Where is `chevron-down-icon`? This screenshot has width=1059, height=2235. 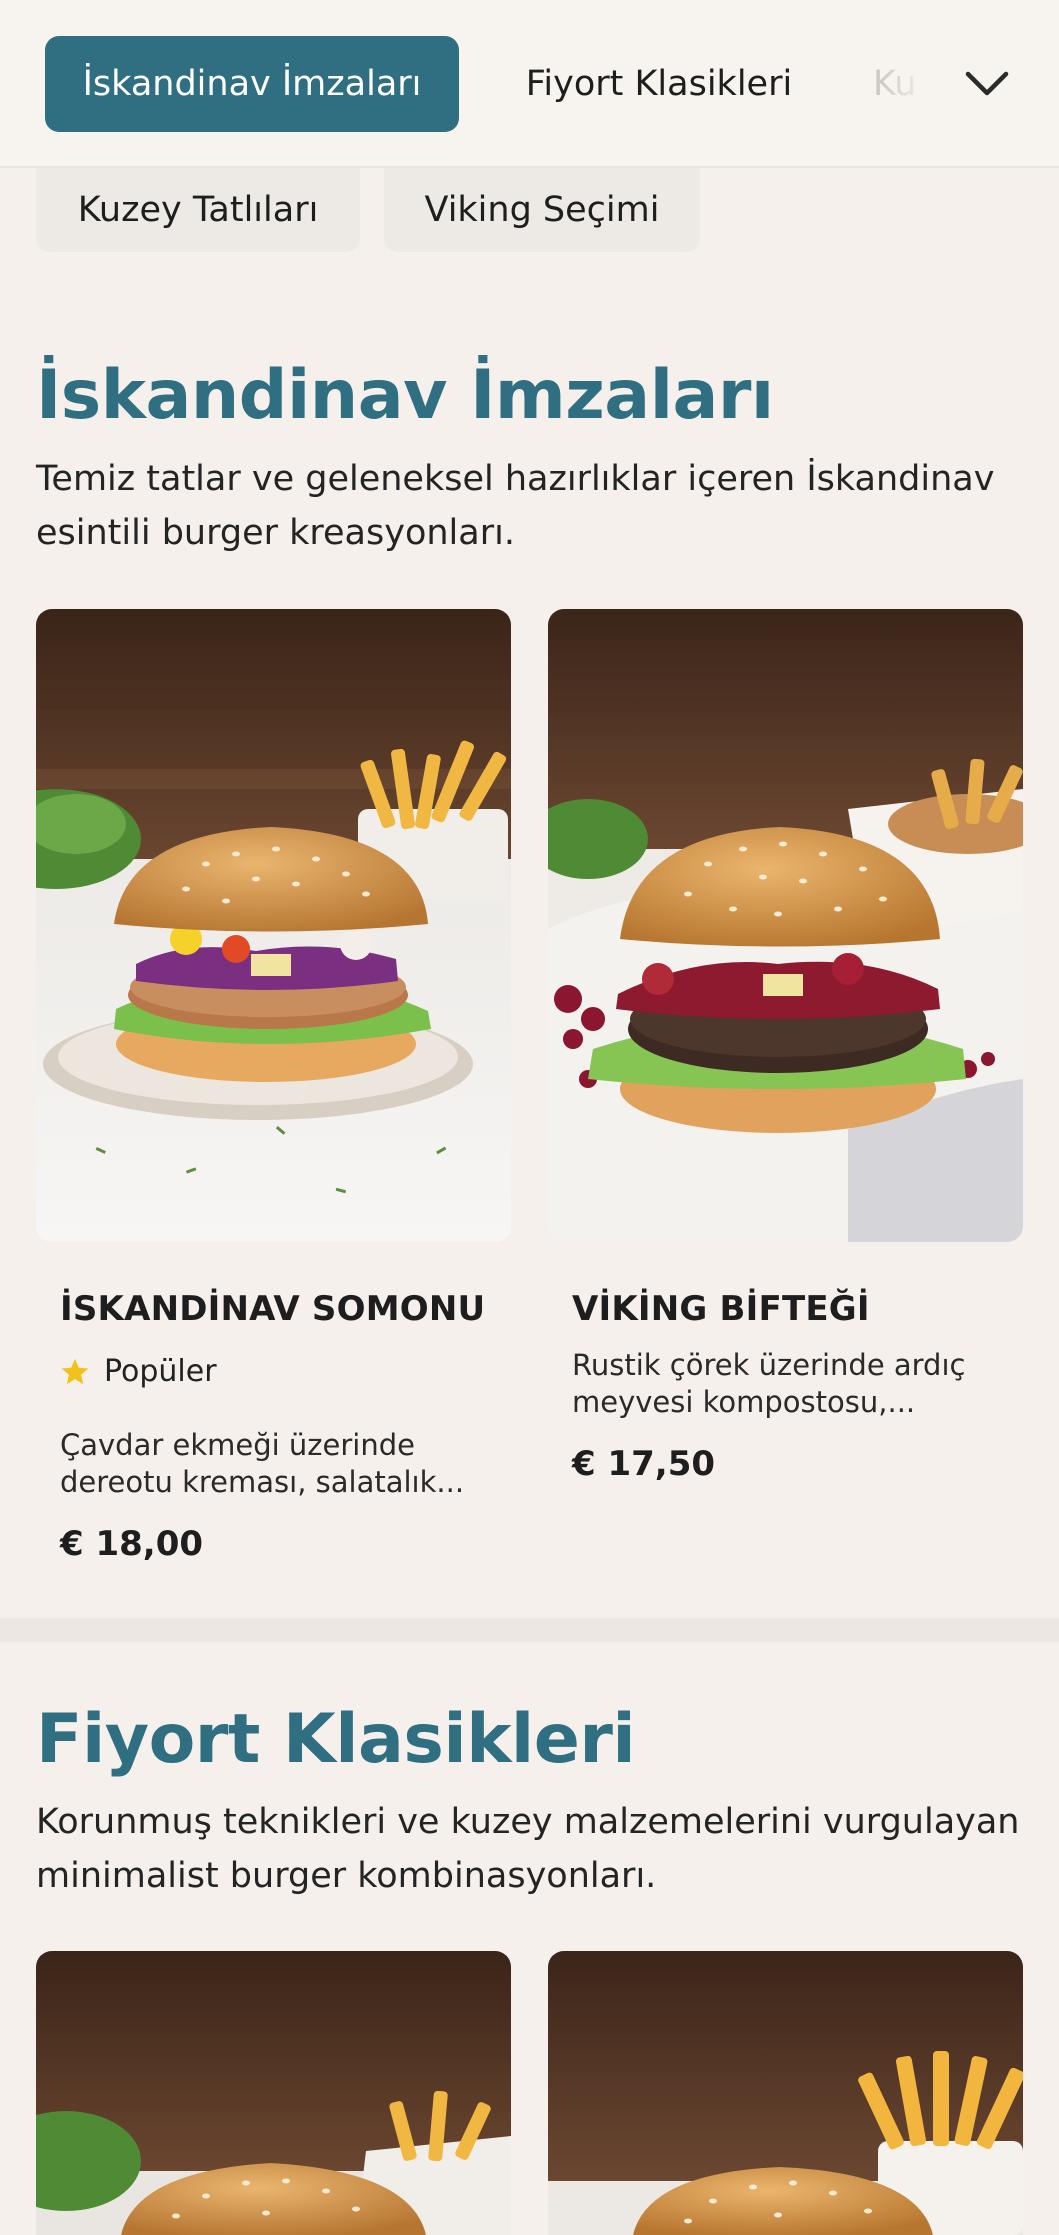 chevron-down-icon is located at coordinates (987, 83).